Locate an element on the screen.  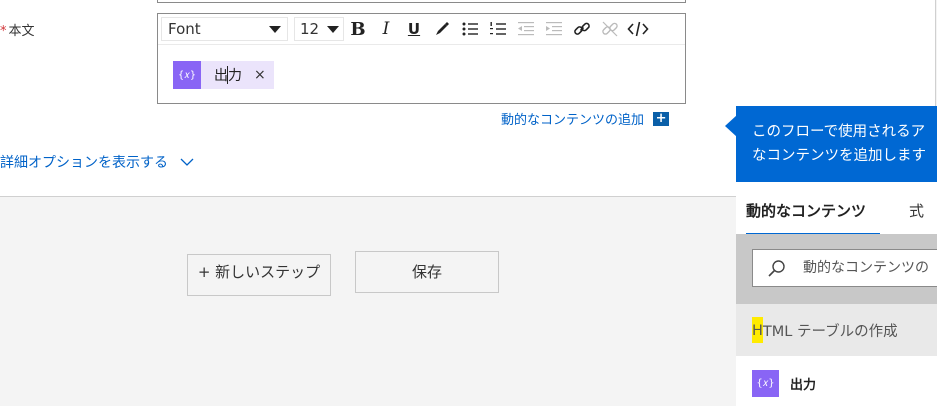
token-label: 出力 is located at coordinates (228, 76).